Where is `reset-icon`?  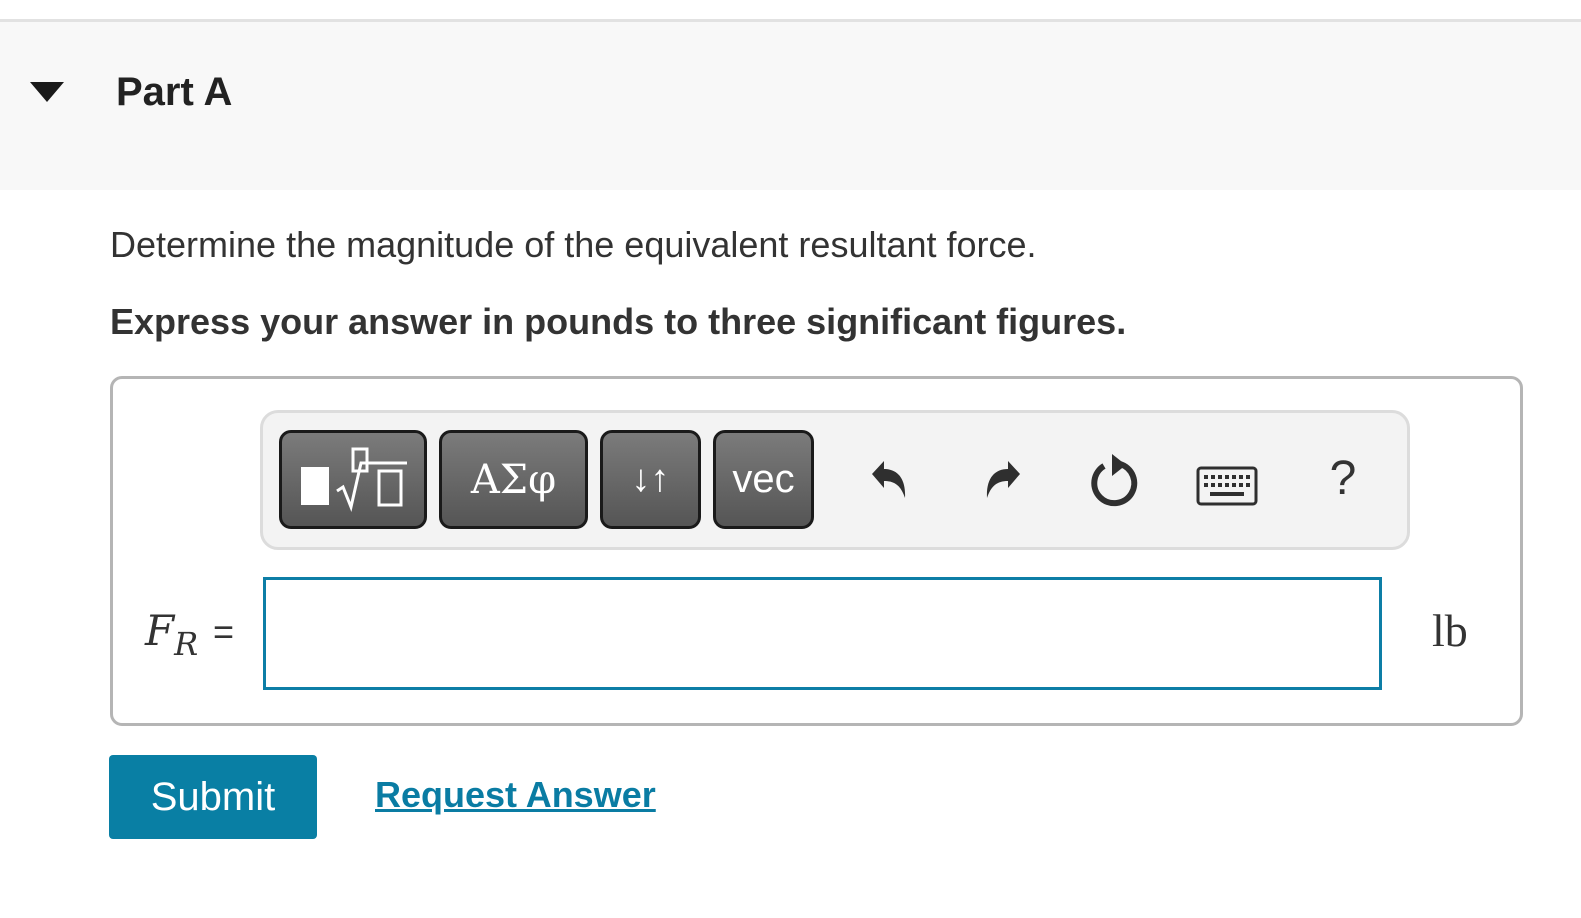
reset-icon is located at coordinates (1114, 480).